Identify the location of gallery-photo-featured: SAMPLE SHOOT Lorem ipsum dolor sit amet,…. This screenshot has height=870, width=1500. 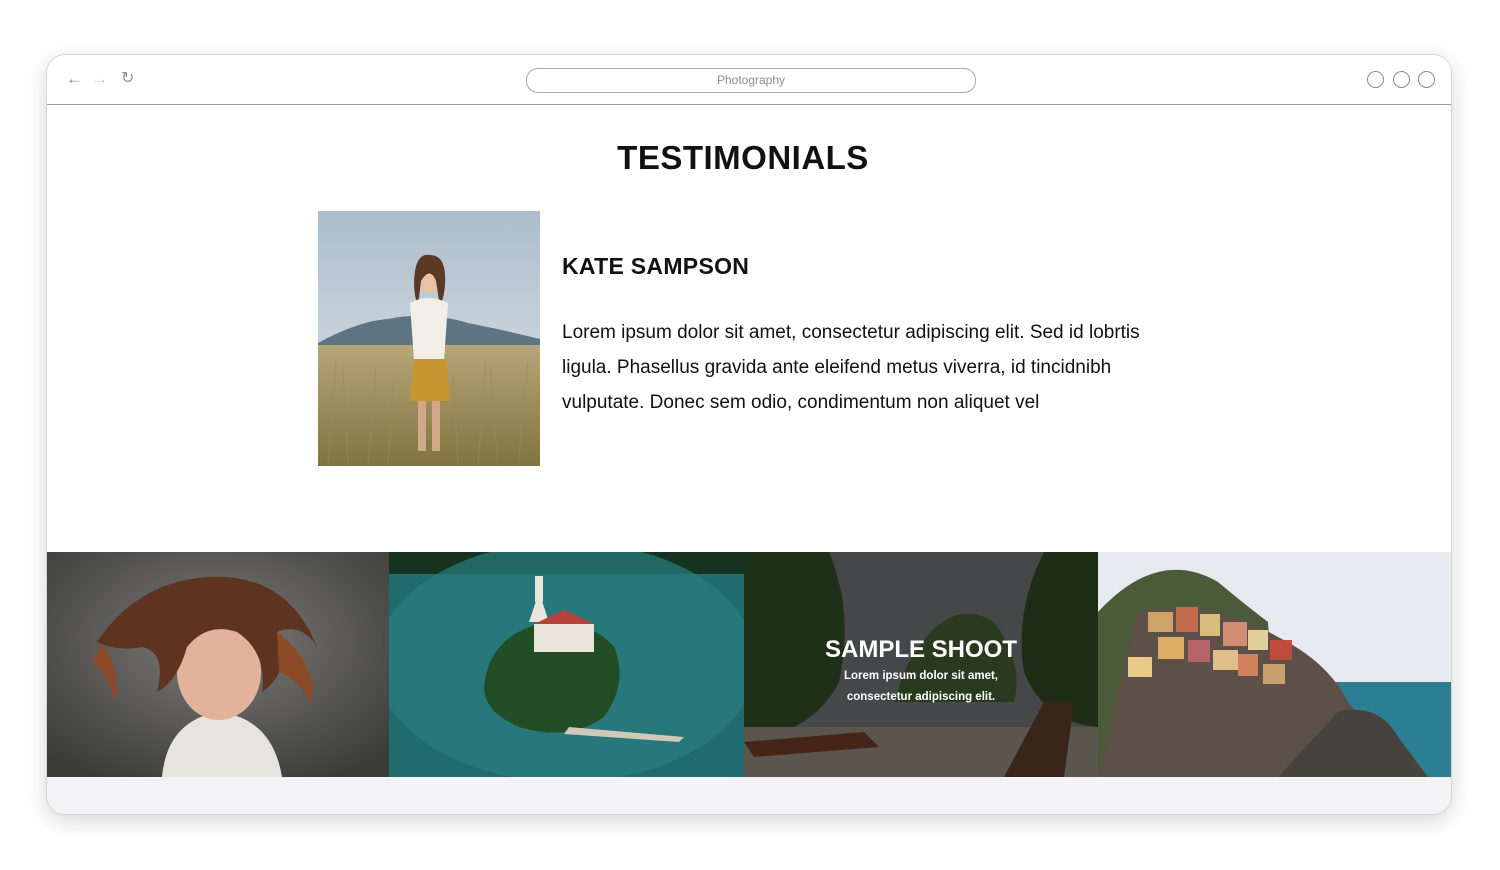
(921, 664).